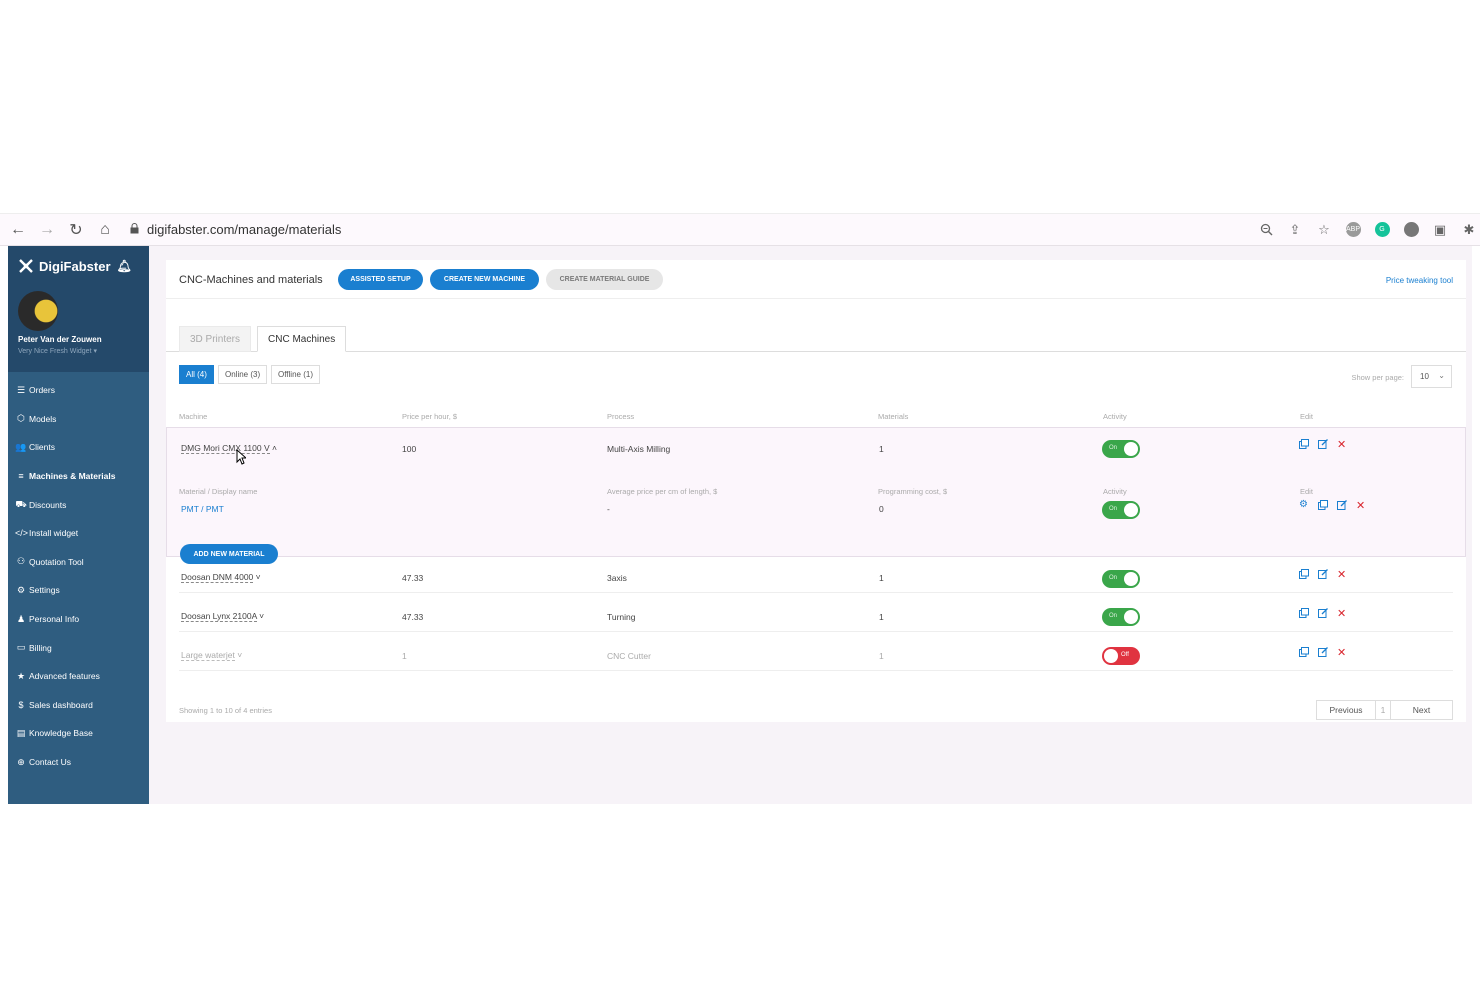 The image size is (1480, 987). Describe the element at coordinates (202, 509) in the screenshot. I see `material-name: PMT / PMT` at that location.